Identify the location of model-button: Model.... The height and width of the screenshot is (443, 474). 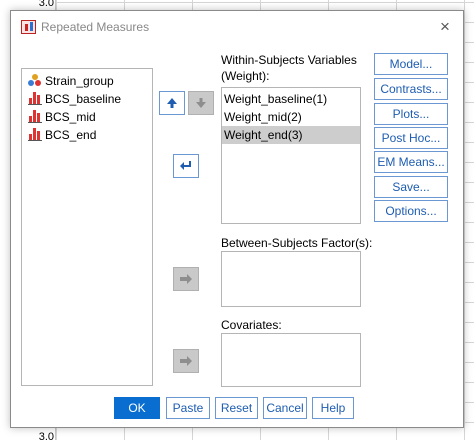
(411, 64).